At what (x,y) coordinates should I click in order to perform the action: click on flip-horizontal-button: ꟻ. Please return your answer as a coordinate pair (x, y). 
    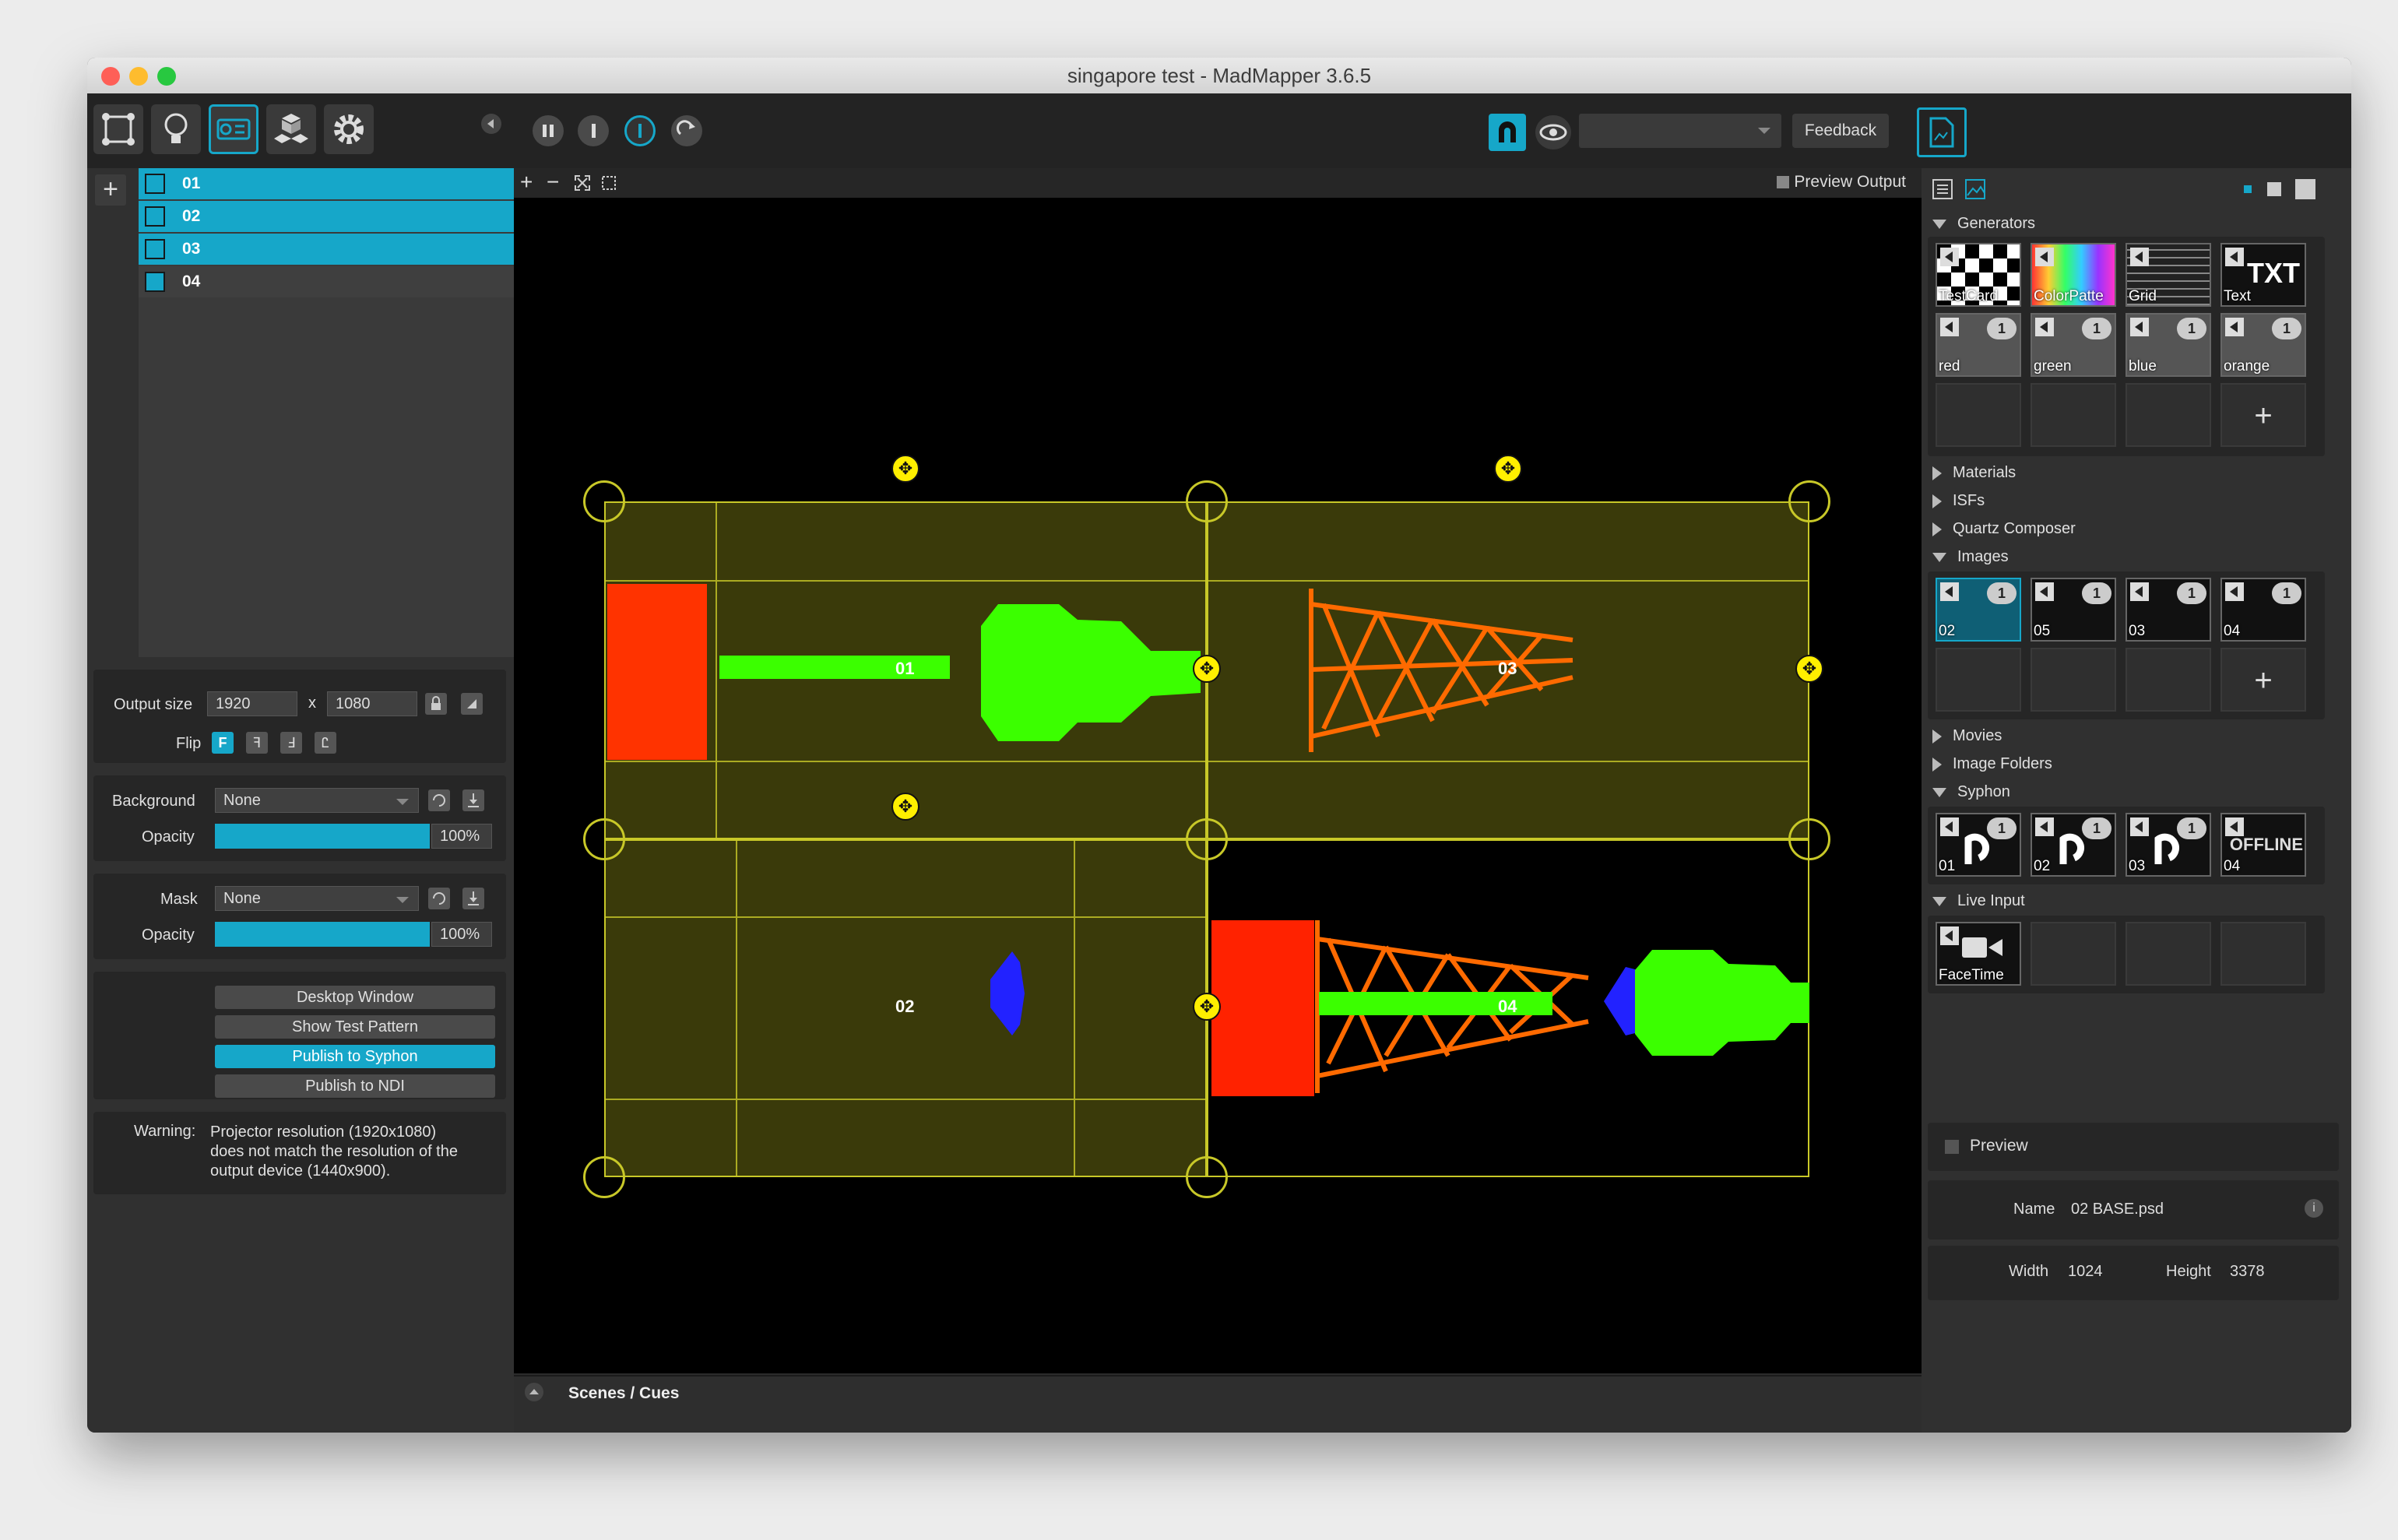
    Looking at the image, I should click on (257, 743).